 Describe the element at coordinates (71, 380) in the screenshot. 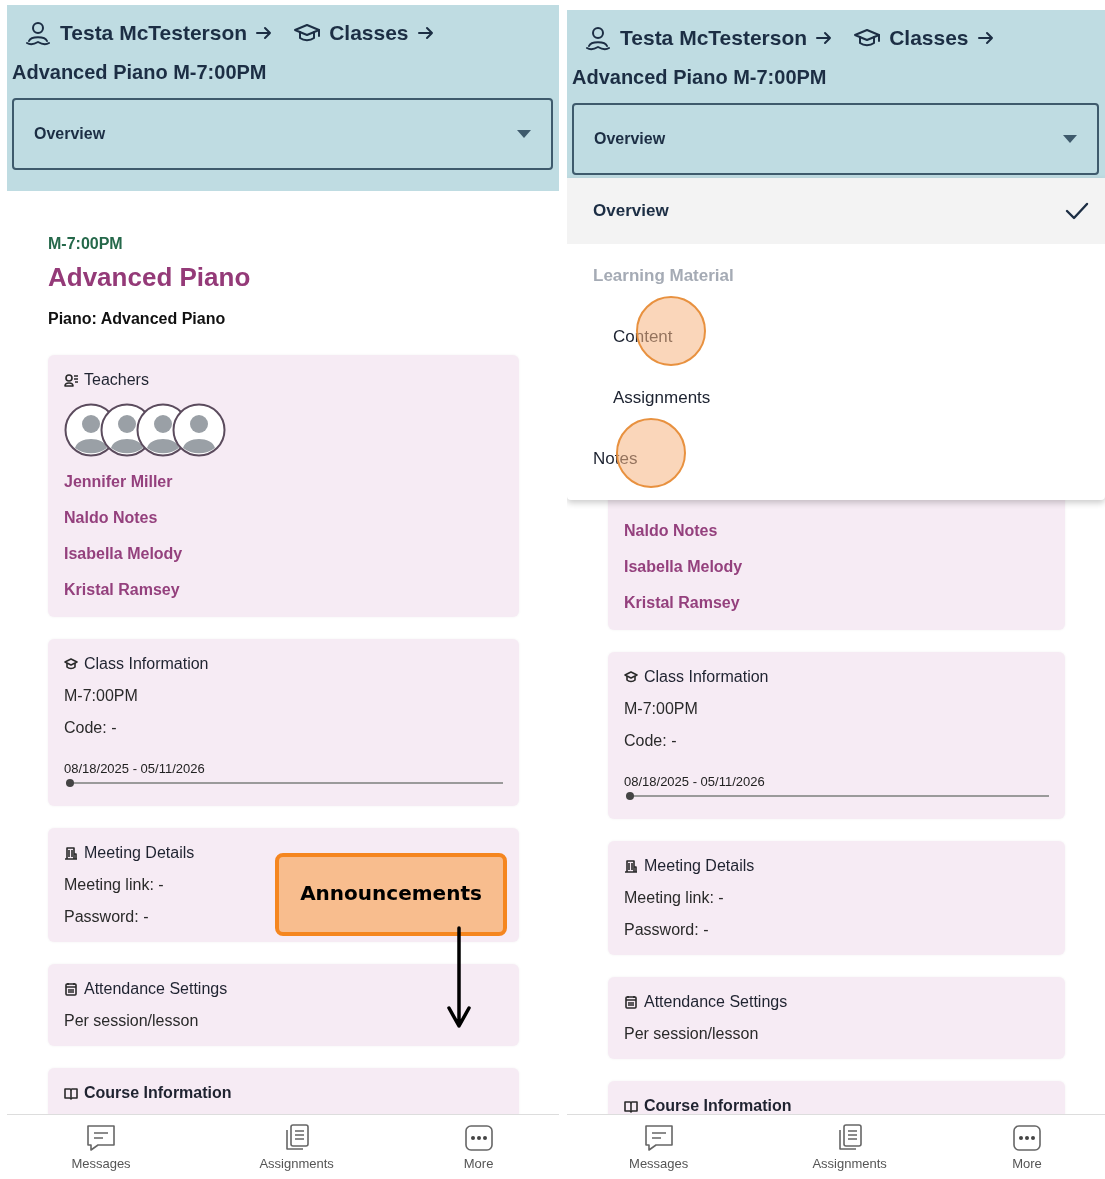

I see `teacher-icon` at that location.